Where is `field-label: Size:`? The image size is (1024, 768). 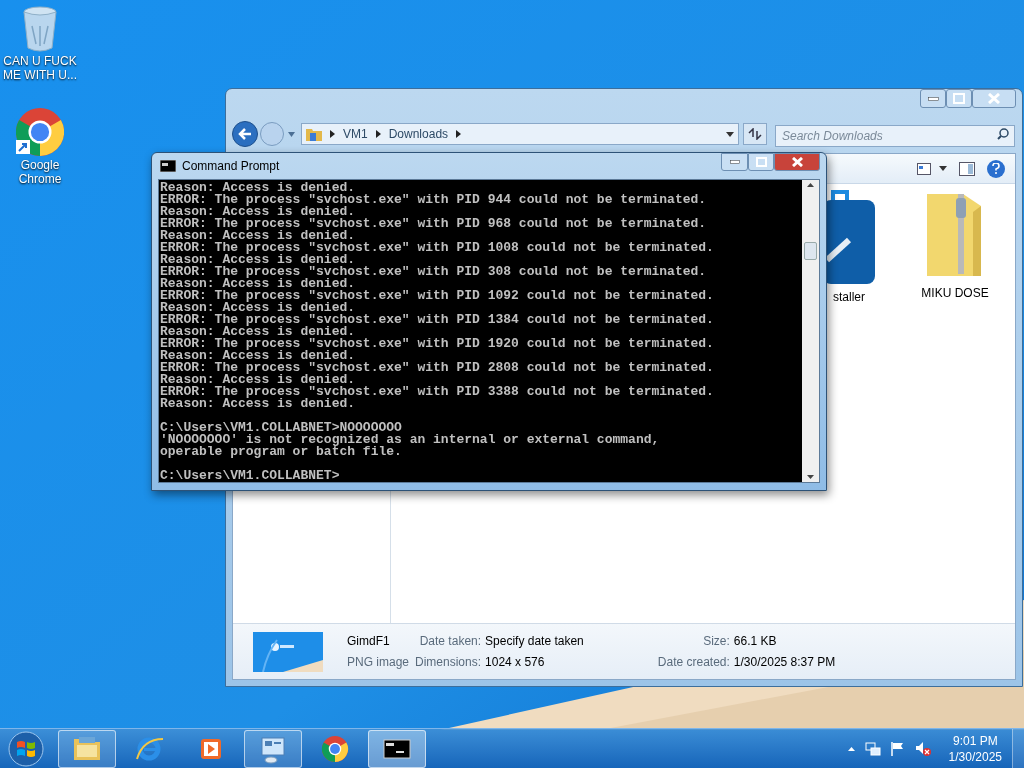
field-label: Size: is located at coordinates (716, 641).